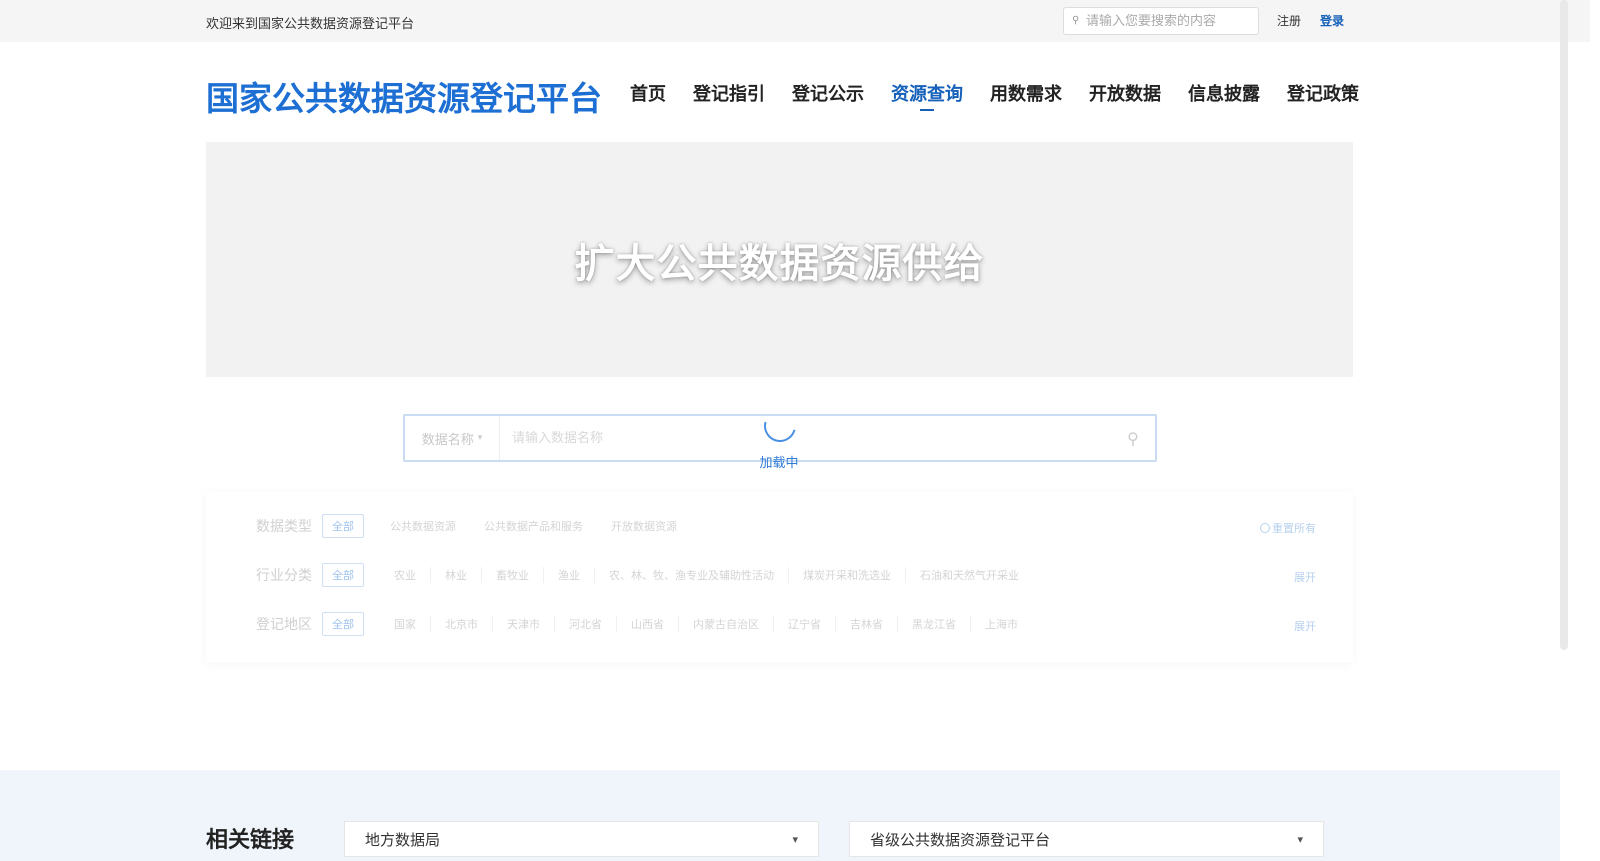 This screenshot has height=861, width=1600. Describe the element at coordinates (927, 93) in the screenshot. I see `nav-resource-query: 资源查询` at that location.